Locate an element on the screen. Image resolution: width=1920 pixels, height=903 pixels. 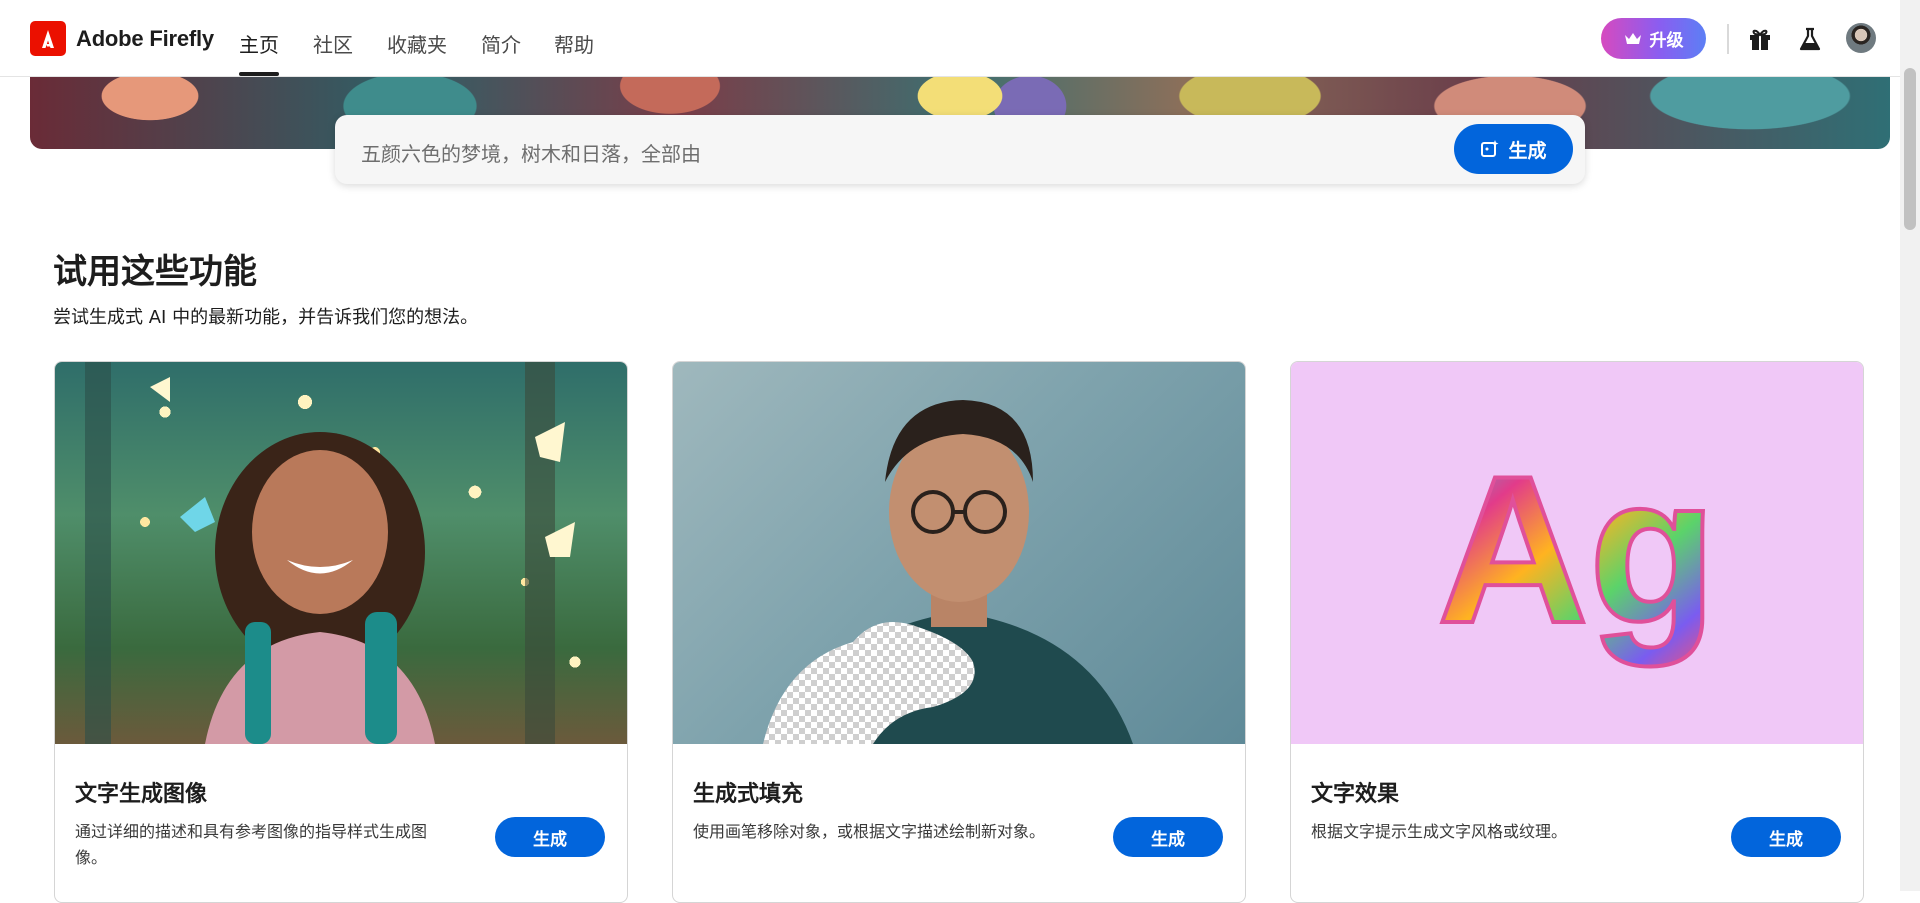
prompt-generate-label: 生成 is located at coordinates (1527, 150).